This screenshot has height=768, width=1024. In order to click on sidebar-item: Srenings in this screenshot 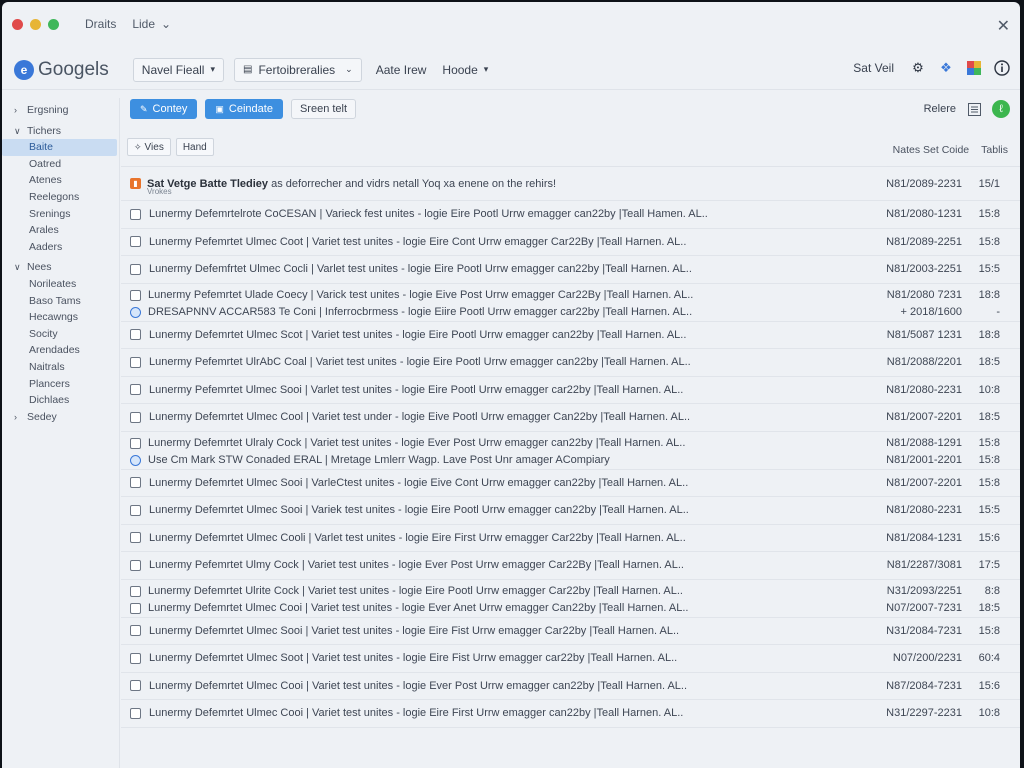, I will do `click(60, 214)`.